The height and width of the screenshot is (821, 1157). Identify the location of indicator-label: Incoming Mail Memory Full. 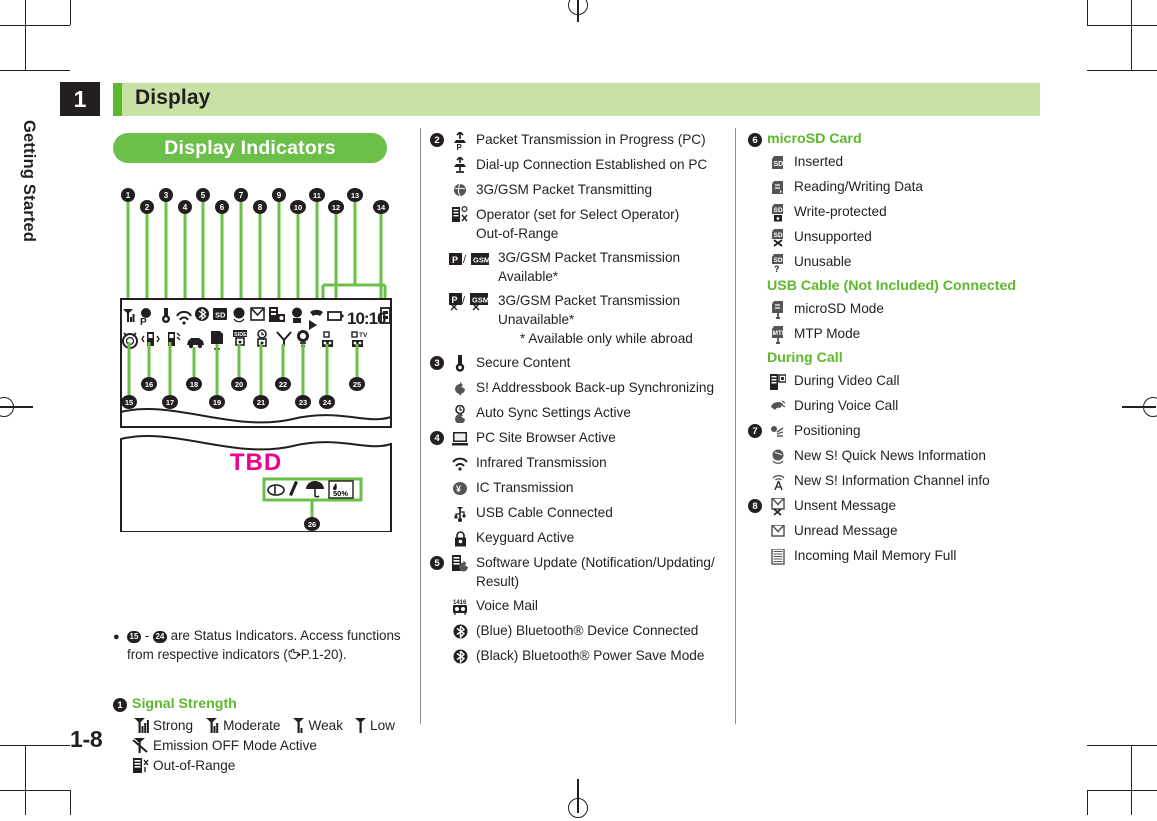
(875, 555).